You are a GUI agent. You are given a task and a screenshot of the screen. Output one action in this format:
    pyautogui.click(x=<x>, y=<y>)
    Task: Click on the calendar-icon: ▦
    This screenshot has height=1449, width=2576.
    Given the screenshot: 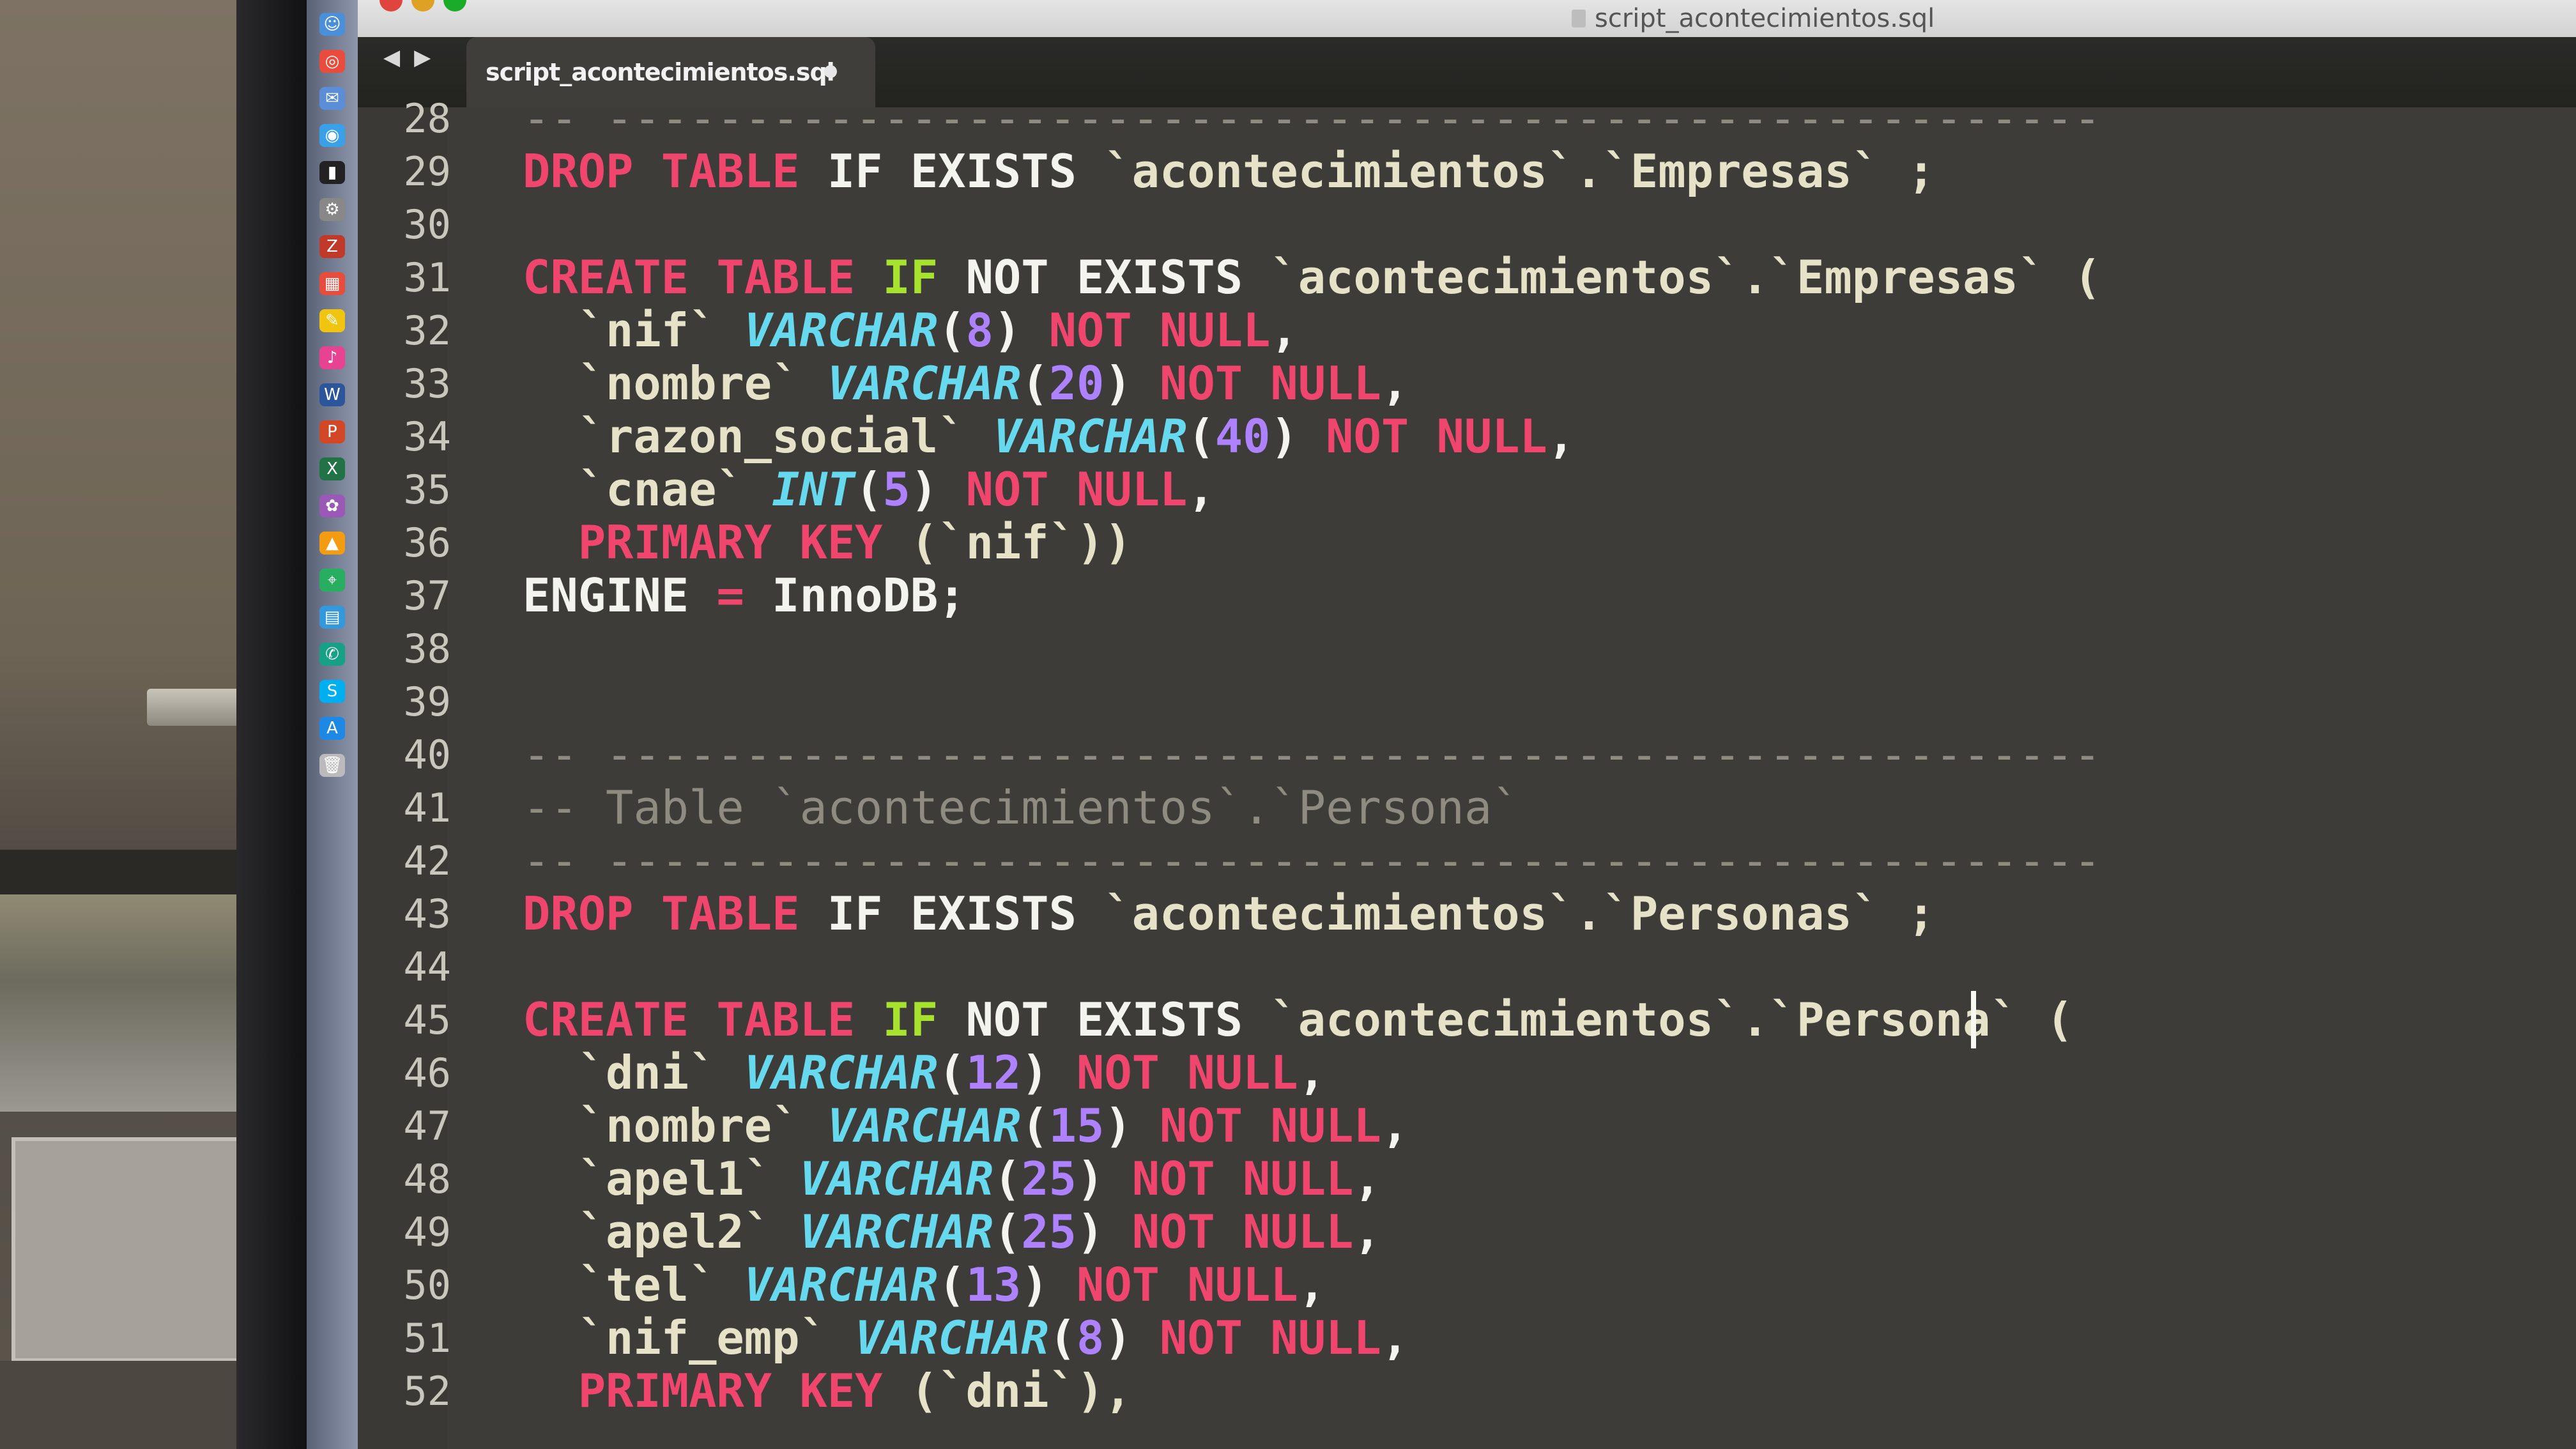 What is the action you would take?
    pyautogui.click(x=332, y=283)
    